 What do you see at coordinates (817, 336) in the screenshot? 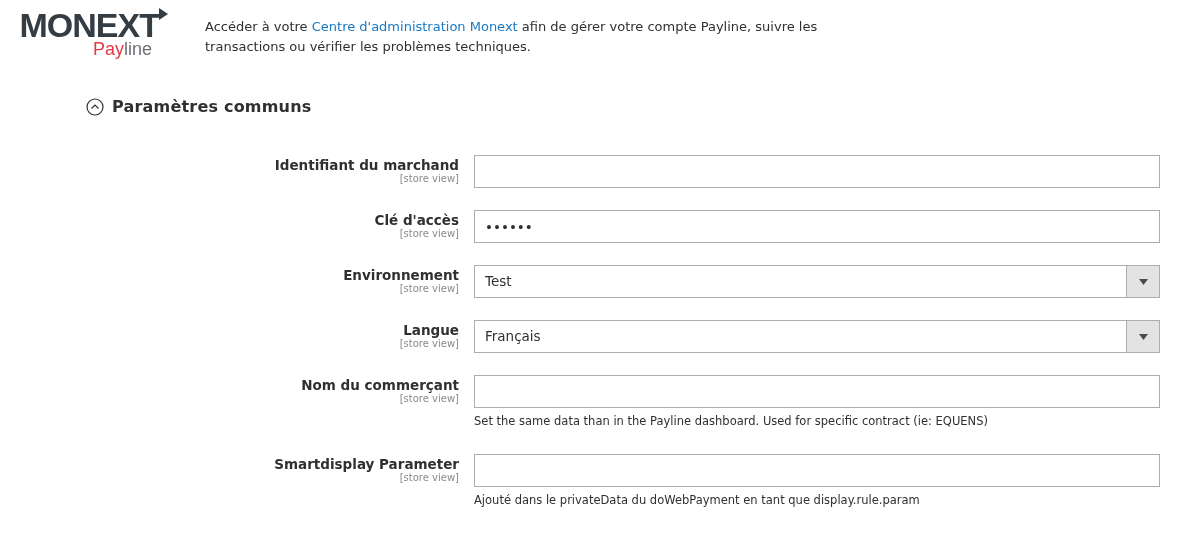
I see `select-field: Français` at bounding box center [817, 336].